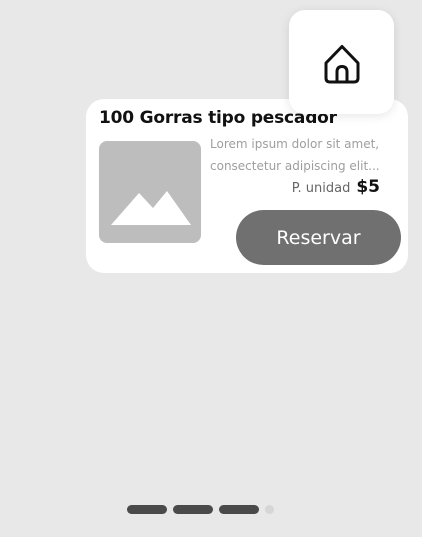 The image size is (422, 537). I want to click on home-icon, so click(341, 64).